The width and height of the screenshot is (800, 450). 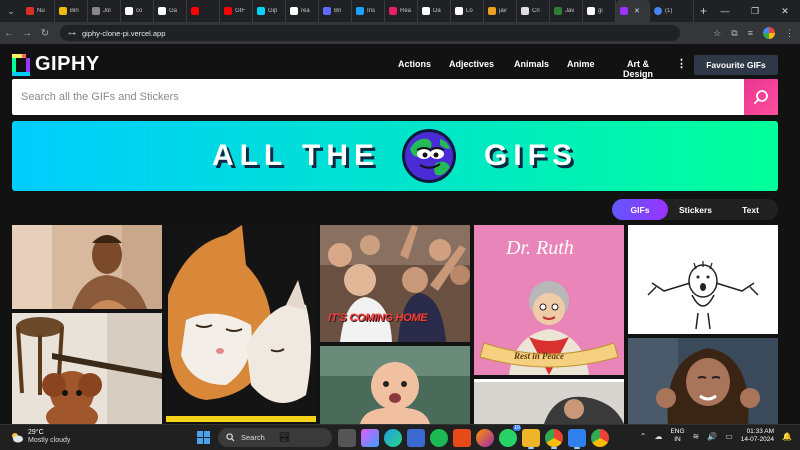 I want to click on toolbar-right: ☆ ⧉ ≡ ⋮, so click(x=753, y=33).